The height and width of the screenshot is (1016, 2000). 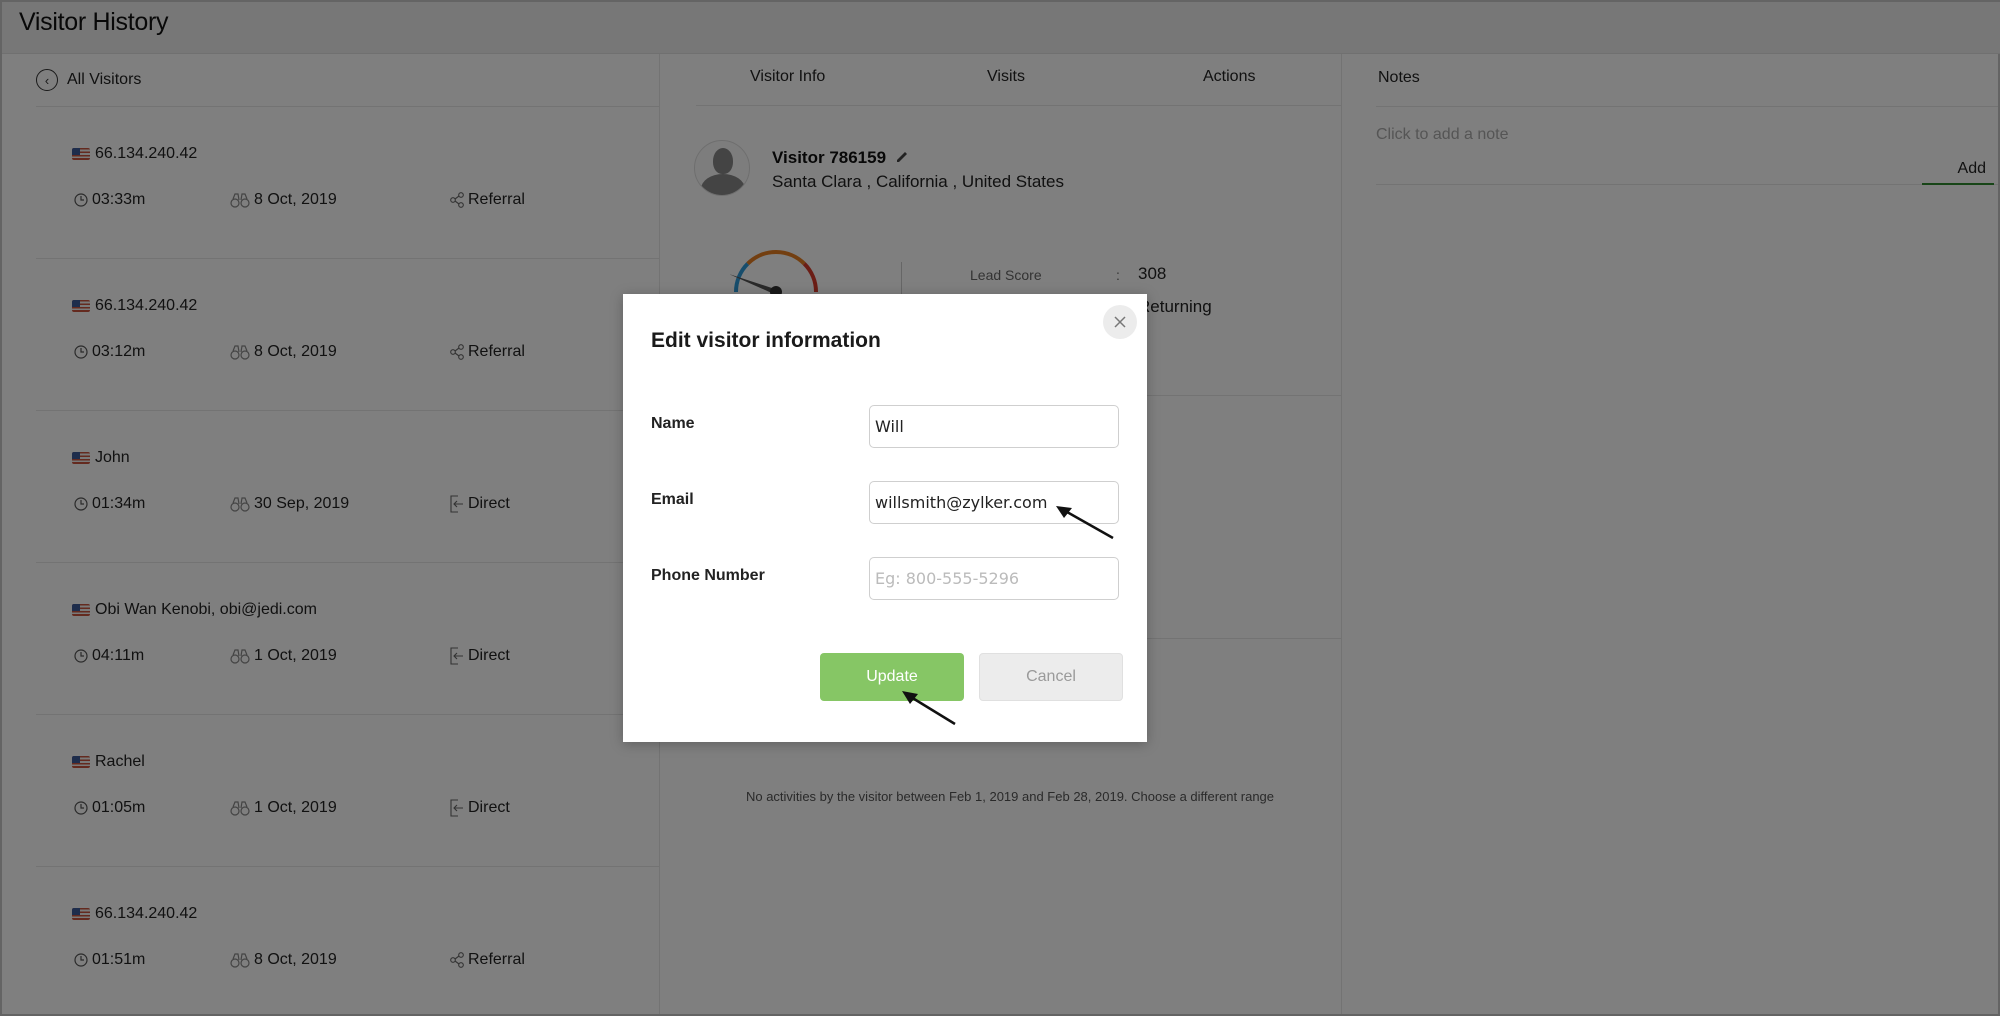 What do you see at coordinates (892, 677) in the screenshot?
I see `update-button: Update` at bounding box center [892, 677].